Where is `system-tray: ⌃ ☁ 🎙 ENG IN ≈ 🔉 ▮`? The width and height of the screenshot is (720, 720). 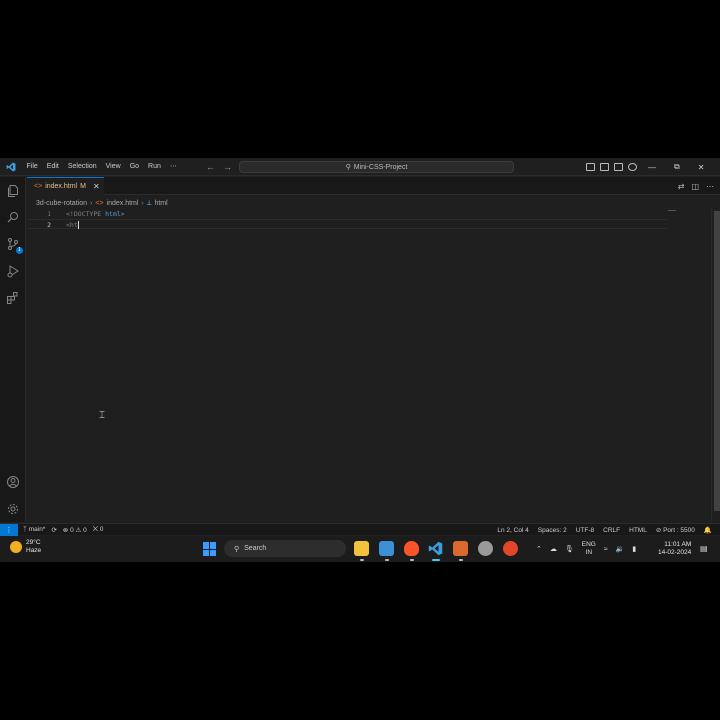
system-tray: ⌃ ☁ 🎙 ENG IN ≈ 🔉 ▮ is located at coordinates (586, 549).